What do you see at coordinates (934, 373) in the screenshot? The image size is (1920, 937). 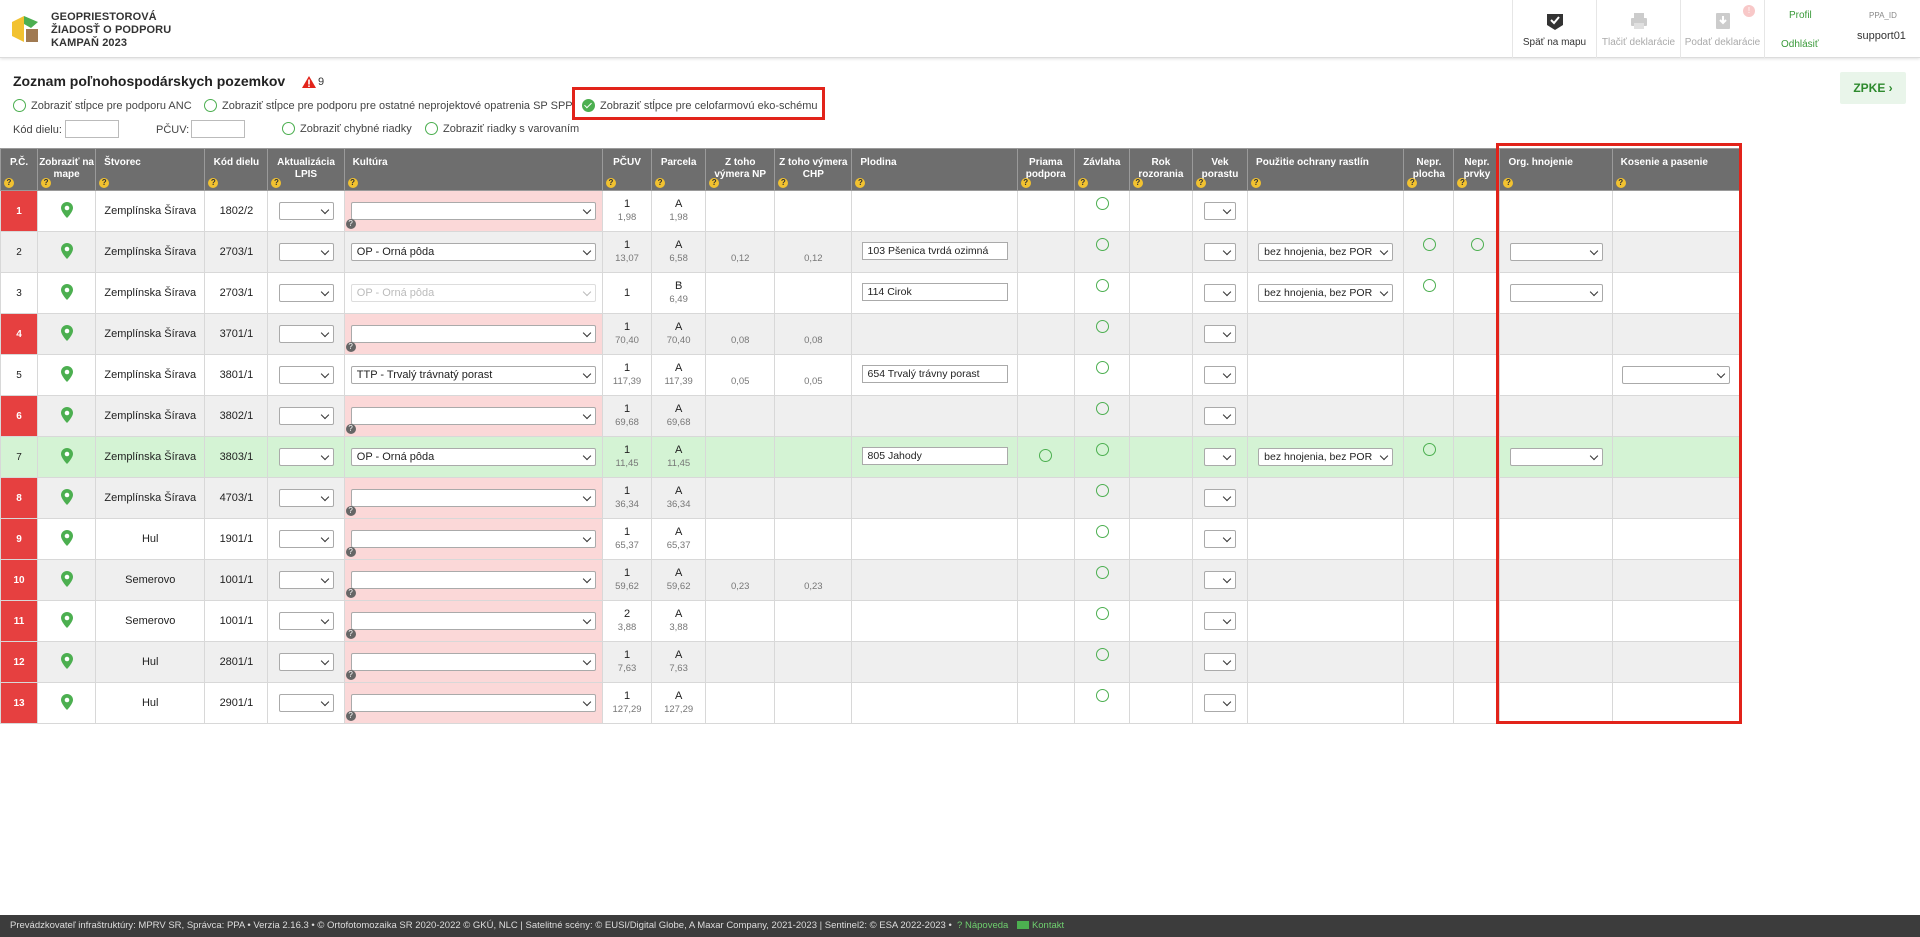 I see `plodina-field: 654 Trvalý trávny porast` at bounding box center [934, 373].